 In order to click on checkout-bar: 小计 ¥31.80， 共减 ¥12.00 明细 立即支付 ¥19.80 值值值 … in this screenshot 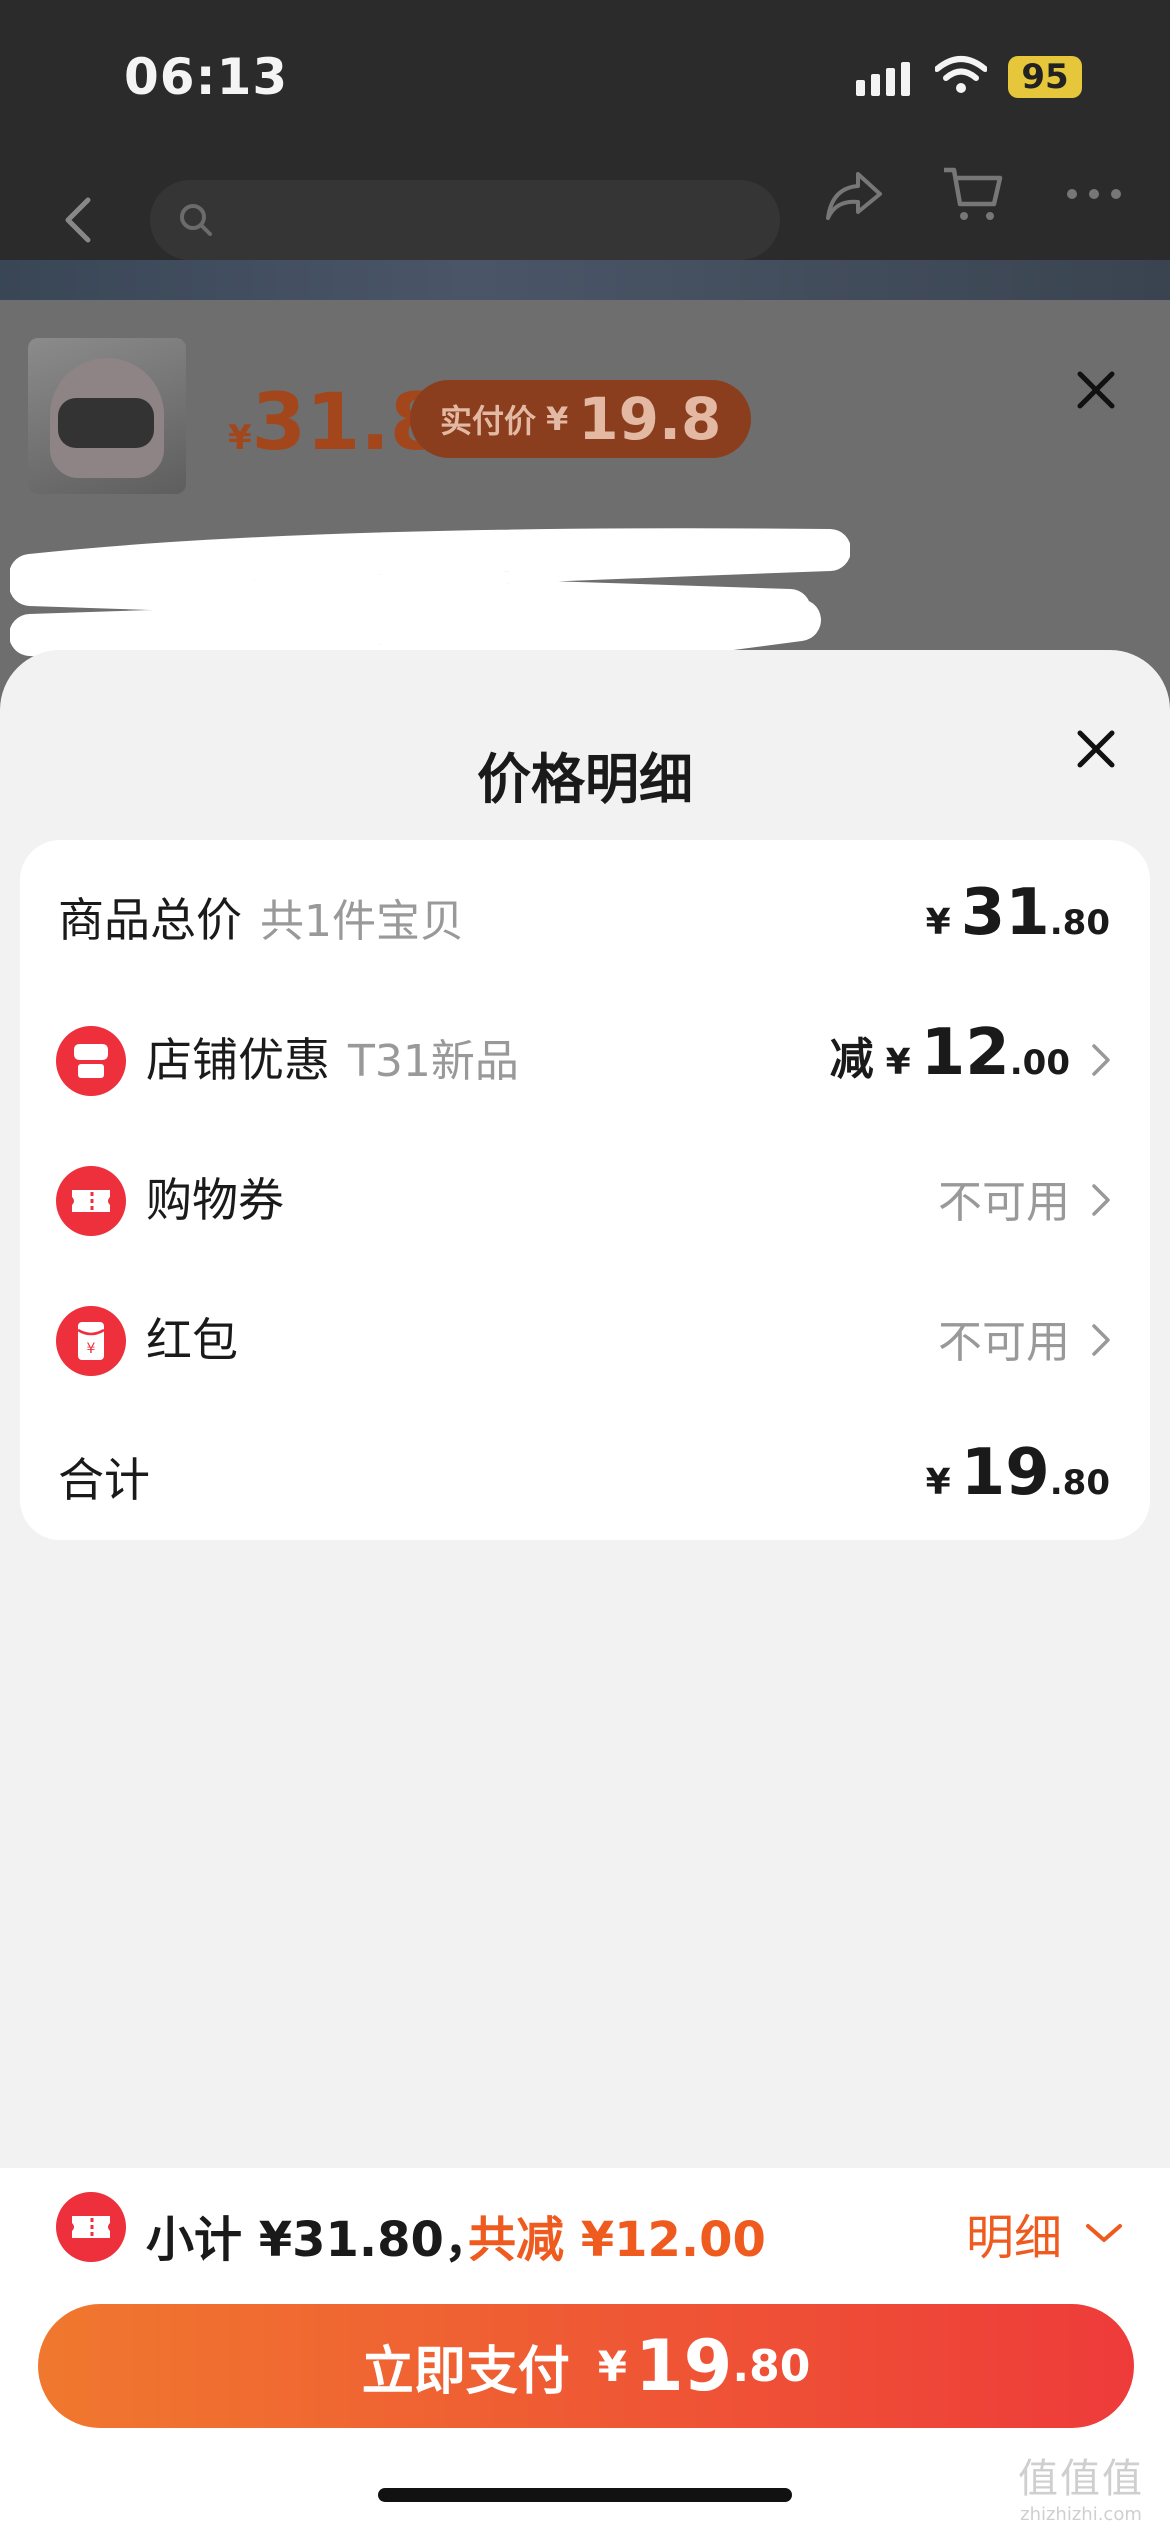, I will do `click(585, 2350)`.